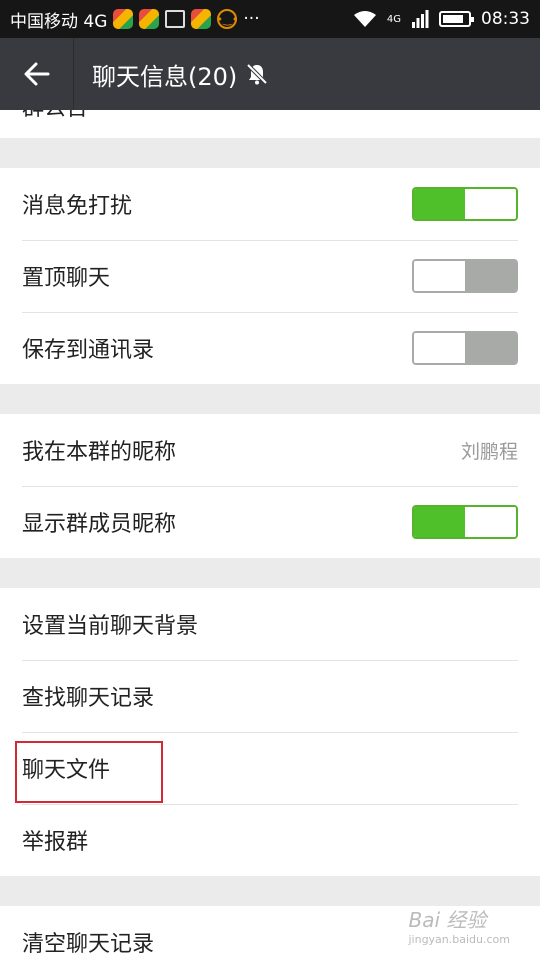 The image size is (540, 960). Describe the element at coordinates (270, 840) in the screenshot. I see `list-item-report-group: 举报群` at that location.